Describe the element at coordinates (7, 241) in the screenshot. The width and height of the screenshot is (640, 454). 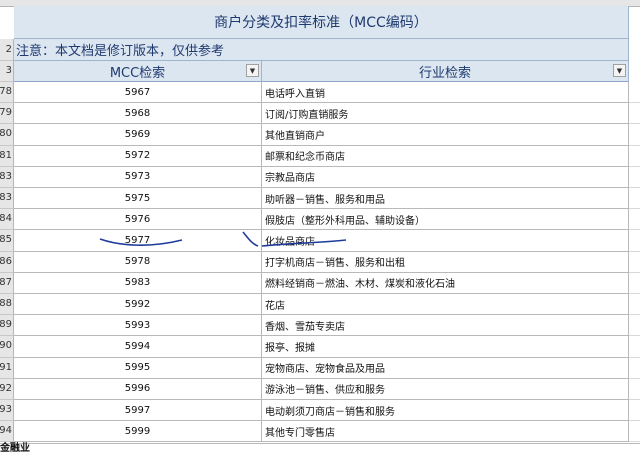
I see `row-number: 85` at that location.